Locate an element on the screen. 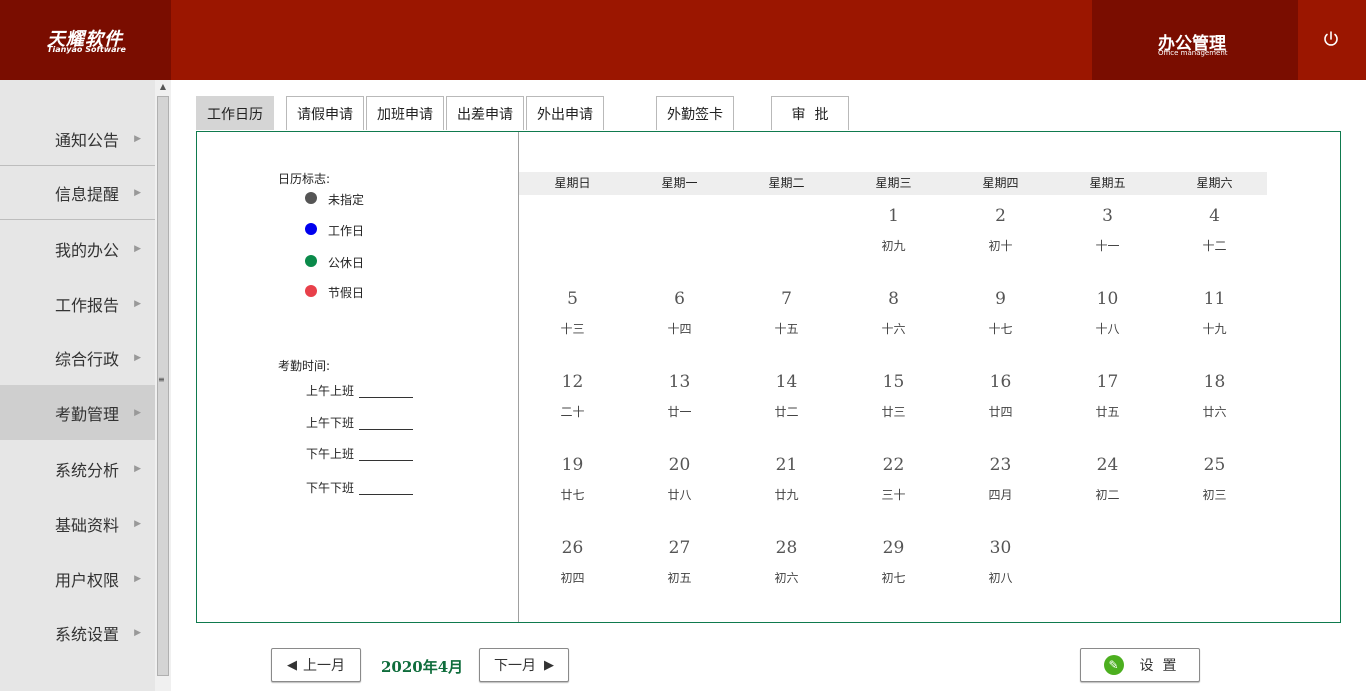 This screenshot has height=691, width=1366. calendar-day: 17 廿五 is located at coordinates (1107, 395).